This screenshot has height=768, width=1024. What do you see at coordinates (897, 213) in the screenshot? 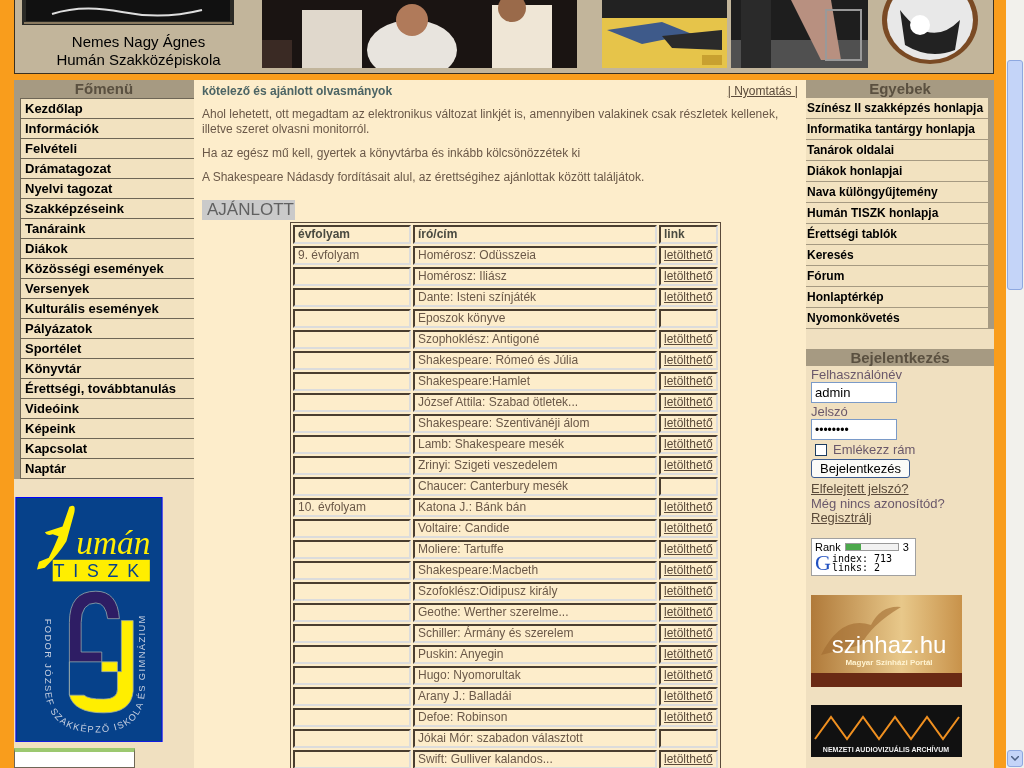
I see `sidebar-link: Humán TISZK honlapja` at bounding box center [897, 213].